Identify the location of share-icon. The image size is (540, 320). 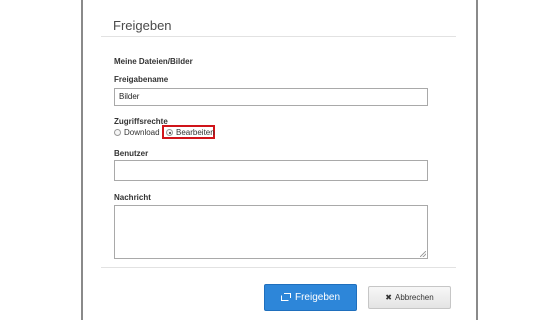
(285, 297).